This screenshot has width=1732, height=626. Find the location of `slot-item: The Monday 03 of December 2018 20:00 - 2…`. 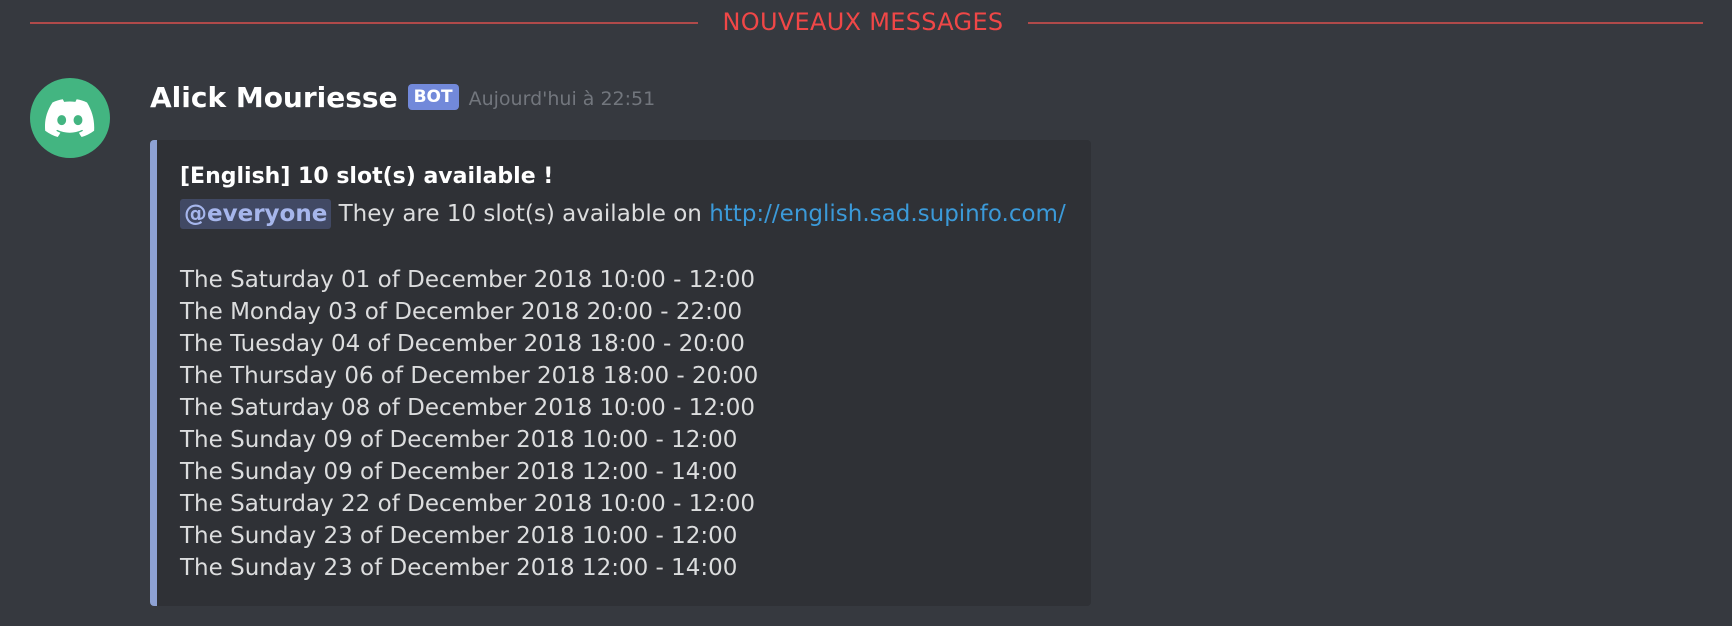

slot-item: The Monday 03 of December 2018 20:00 - 2… is located at coordinates (461, 312).